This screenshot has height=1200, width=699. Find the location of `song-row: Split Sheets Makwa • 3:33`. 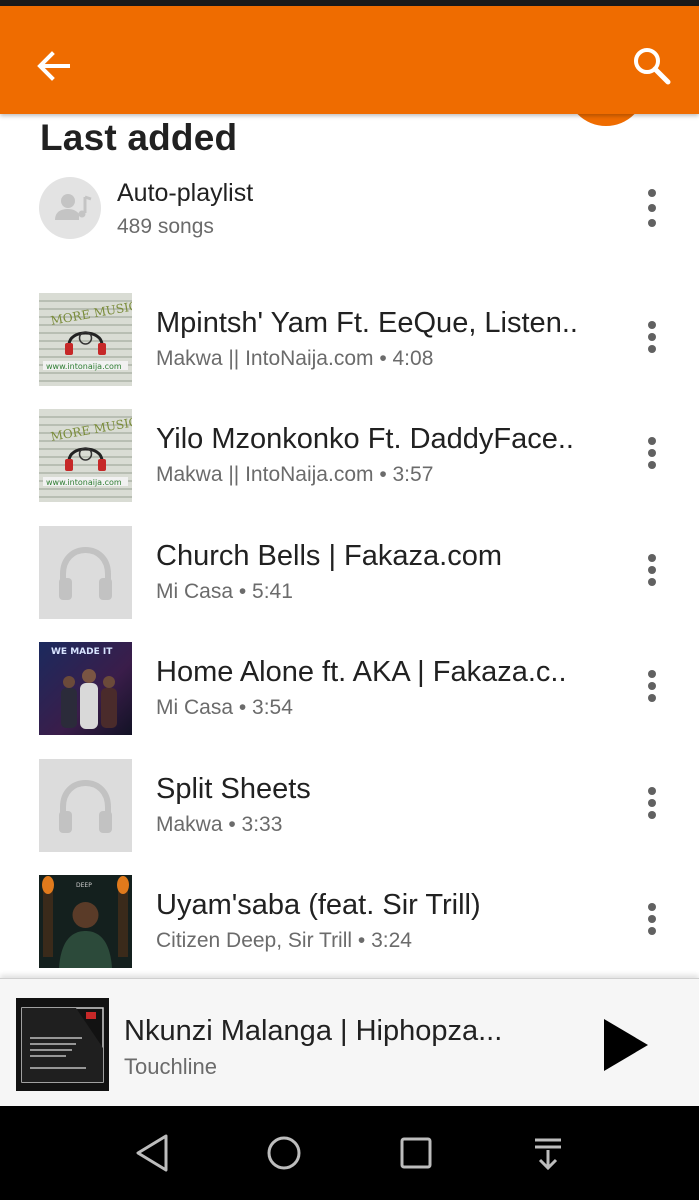

song-row: Split Sheets Makwa • 3:33 is located at coordinates (349, 817).